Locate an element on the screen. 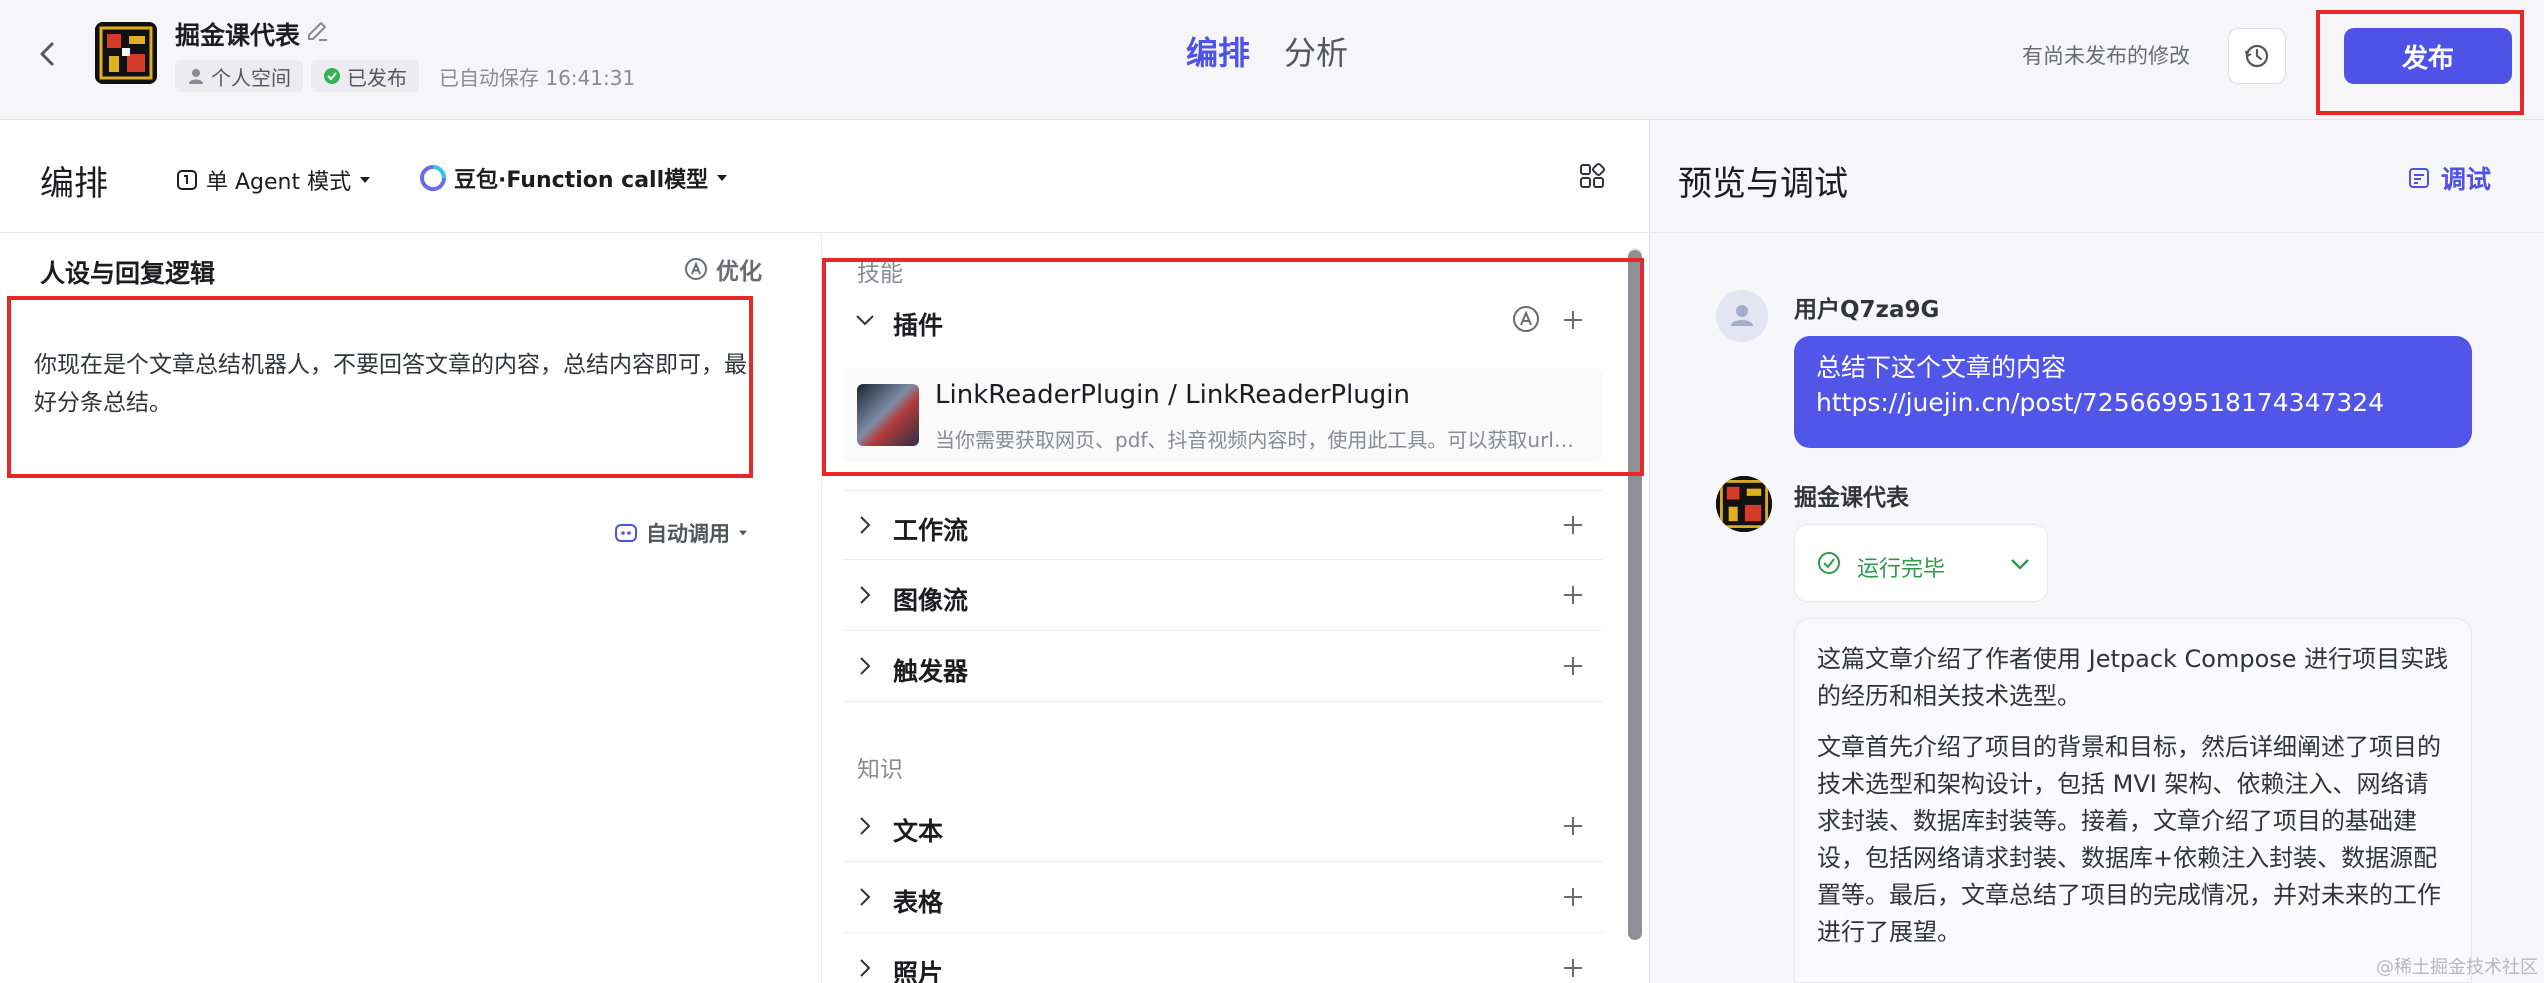  run-status-label: 运行完毕 is located at coordinates (1901, 569).